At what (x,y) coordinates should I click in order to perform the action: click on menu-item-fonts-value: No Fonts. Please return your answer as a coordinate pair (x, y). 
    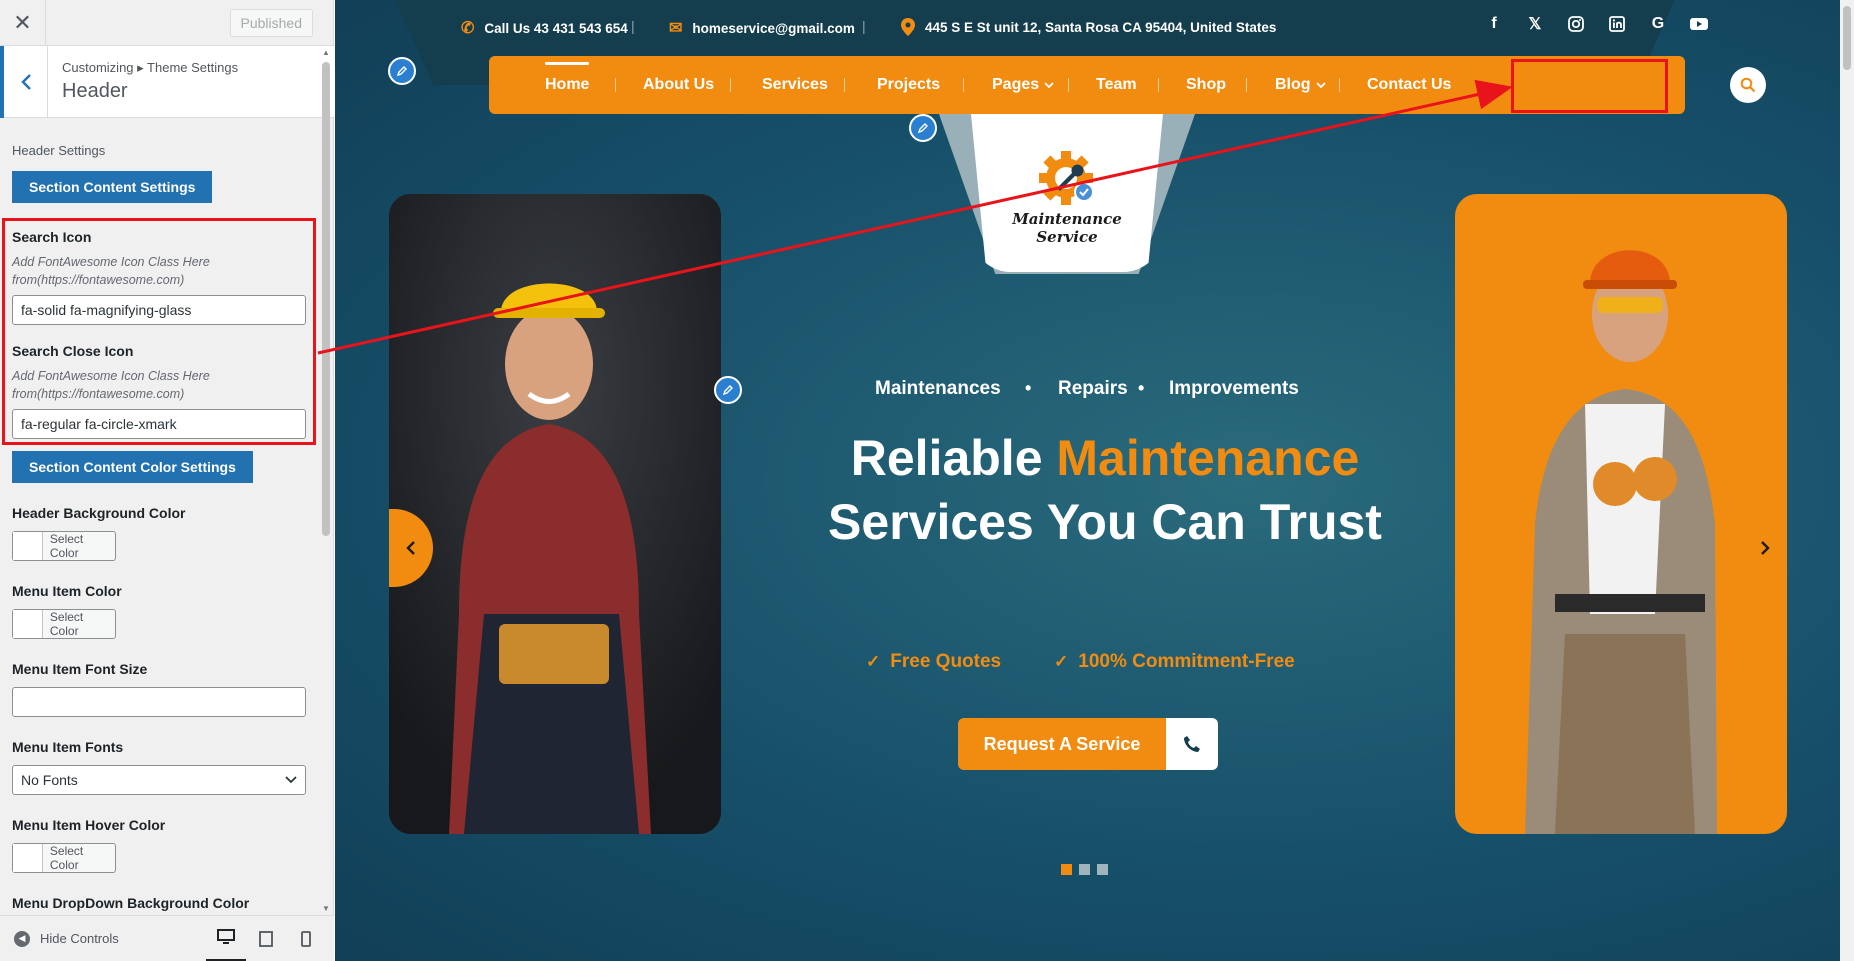
    Looking at the image, I should click on (49, 780).